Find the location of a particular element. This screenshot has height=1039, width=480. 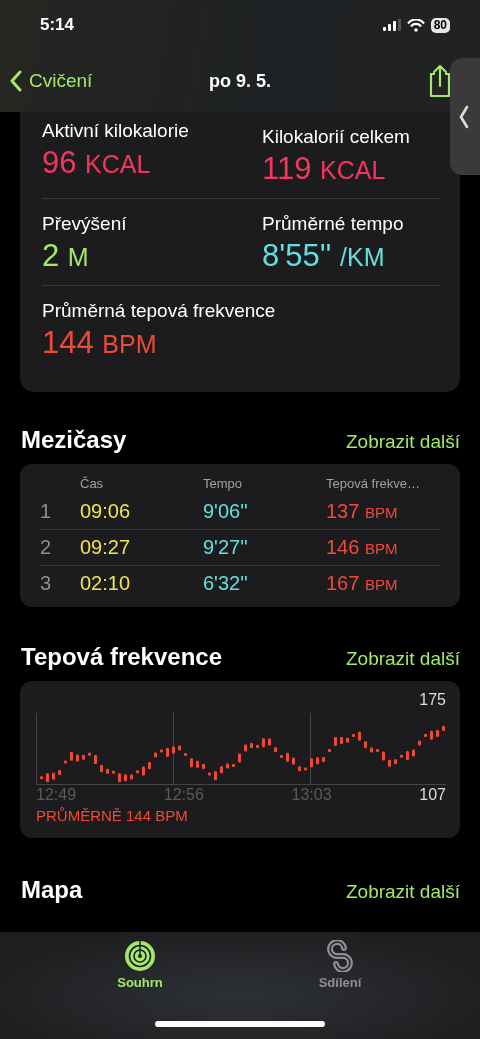

metric-label: Aktivní kilokalorie is located at coordinates (116, 131).